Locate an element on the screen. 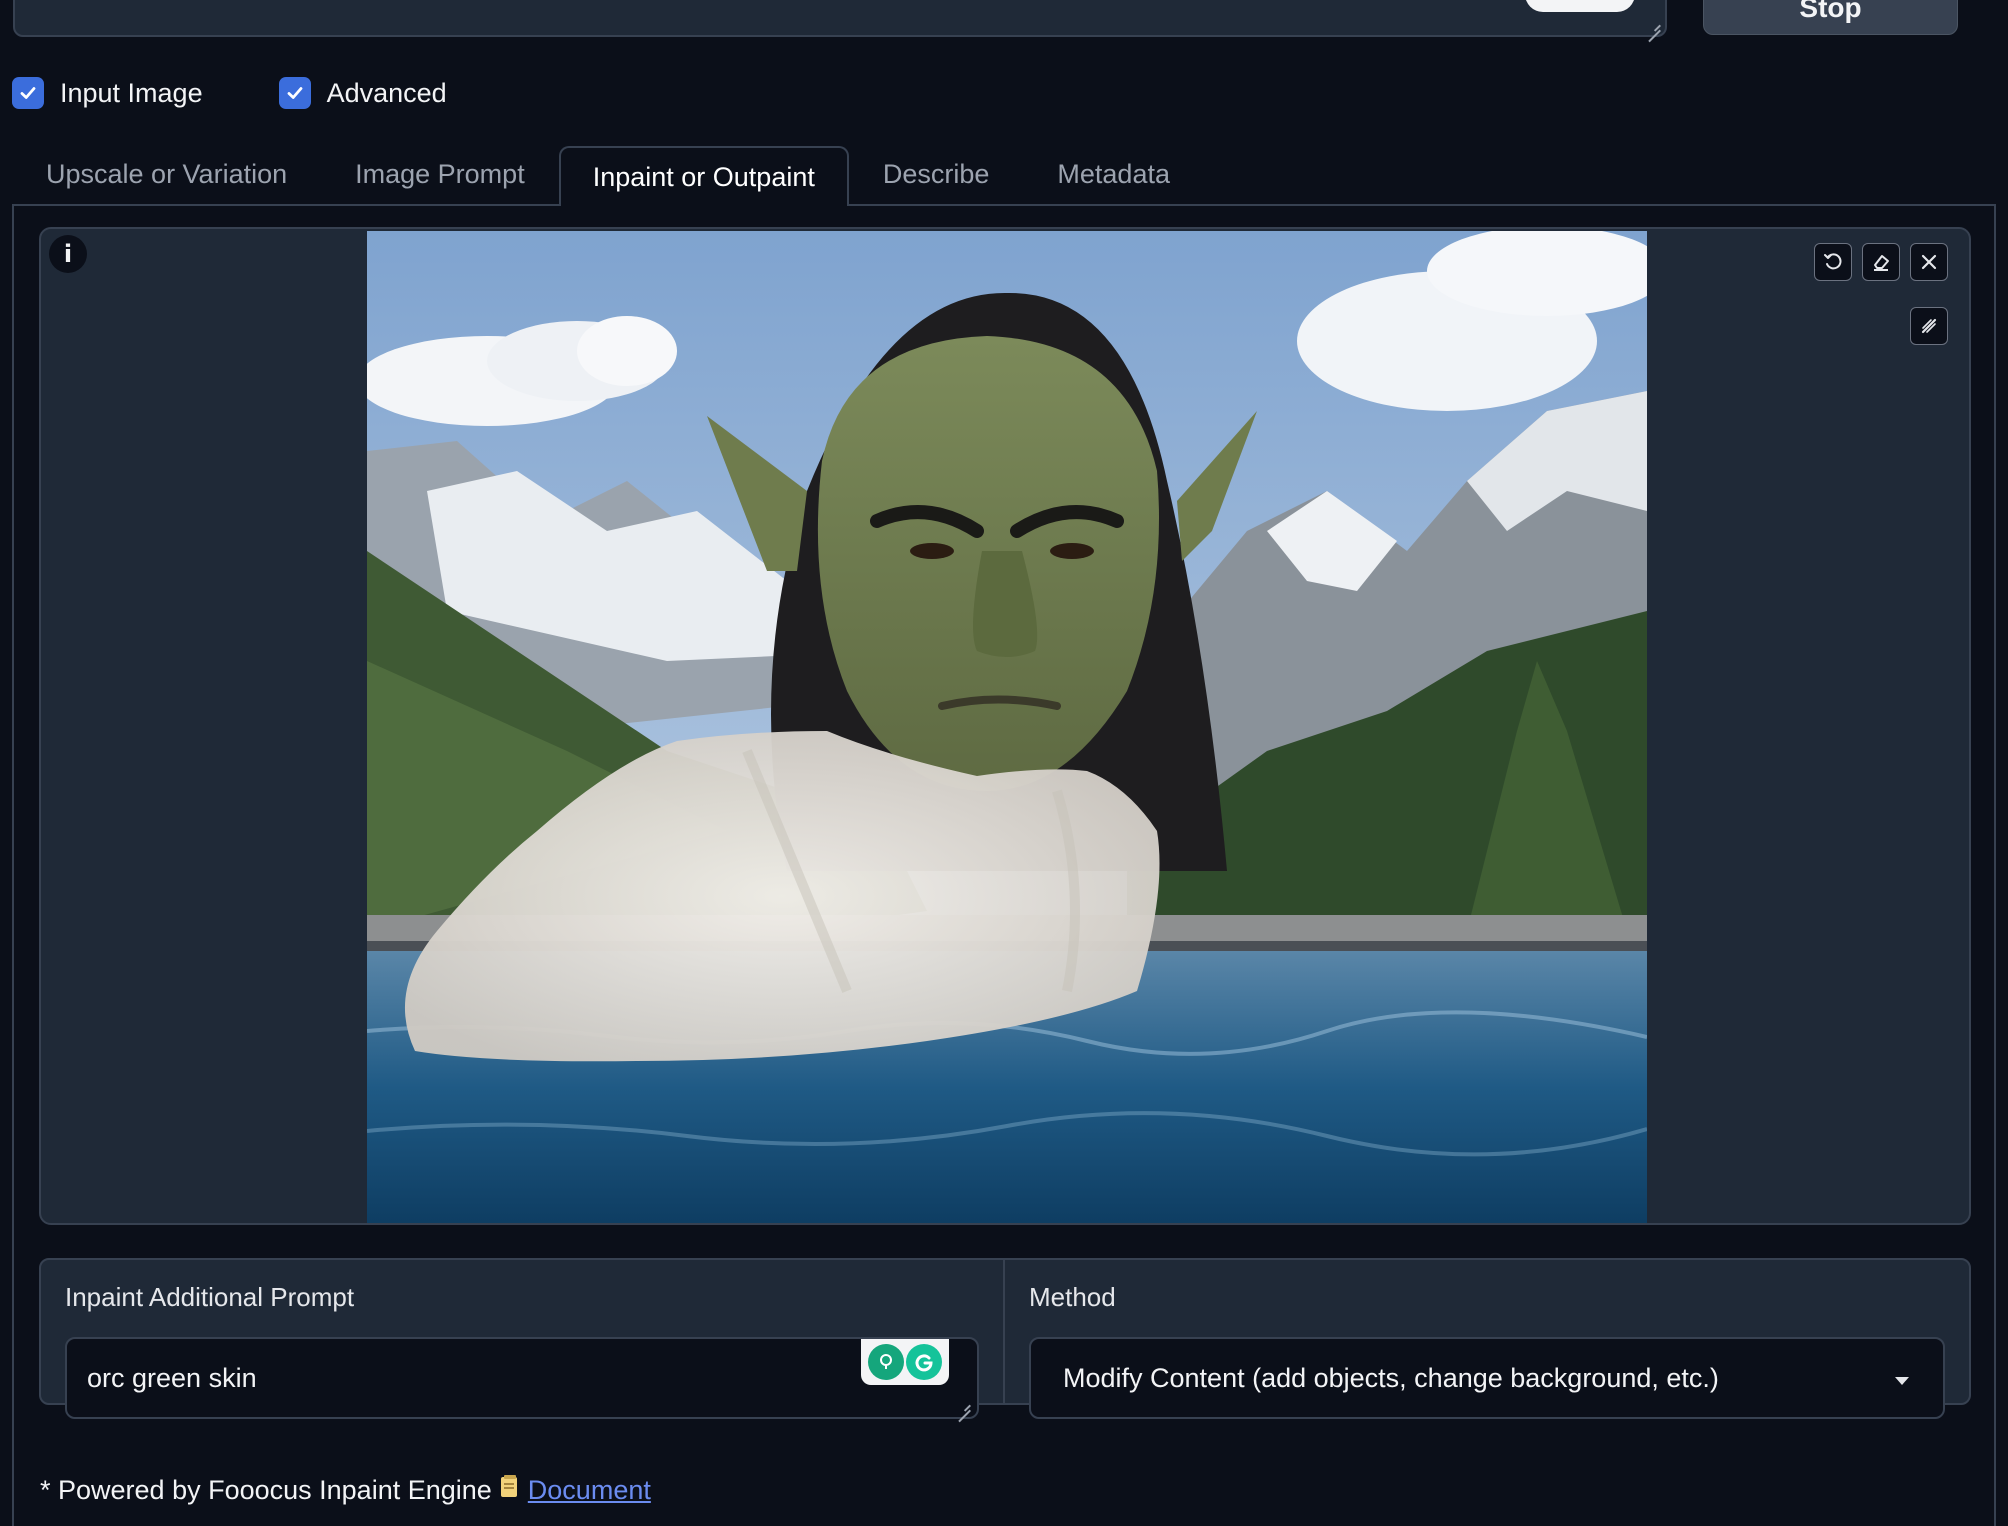 The width and height of the screenshot is (2008, 1526). input-image-checkbox: Input Image is located at coordinates (107, 93).